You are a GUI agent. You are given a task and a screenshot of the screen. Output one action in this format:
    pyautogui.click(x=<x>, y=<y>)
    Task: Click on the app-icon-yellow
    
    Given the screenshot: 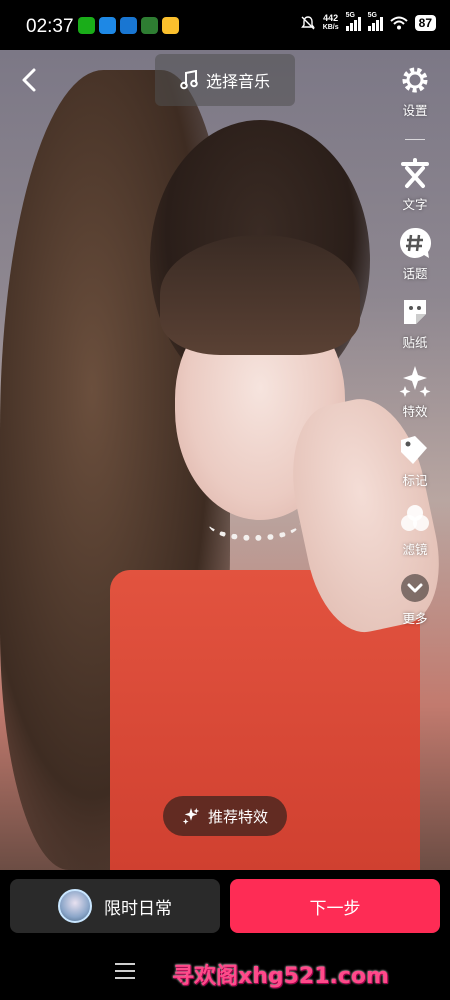 What is the action you would take?
    pyautogui.click(x=170, y=25)
    